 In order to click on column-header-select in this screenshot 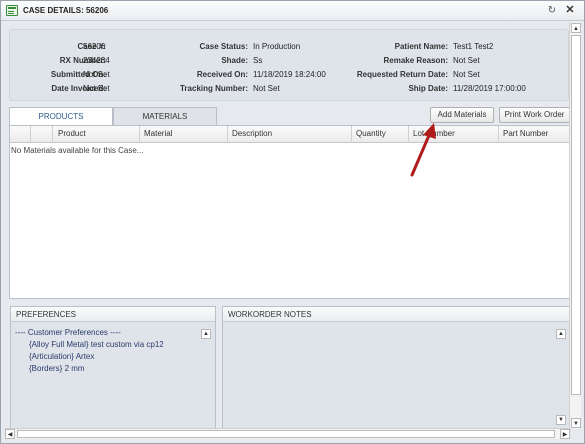, I will do `click(20, 134)`.